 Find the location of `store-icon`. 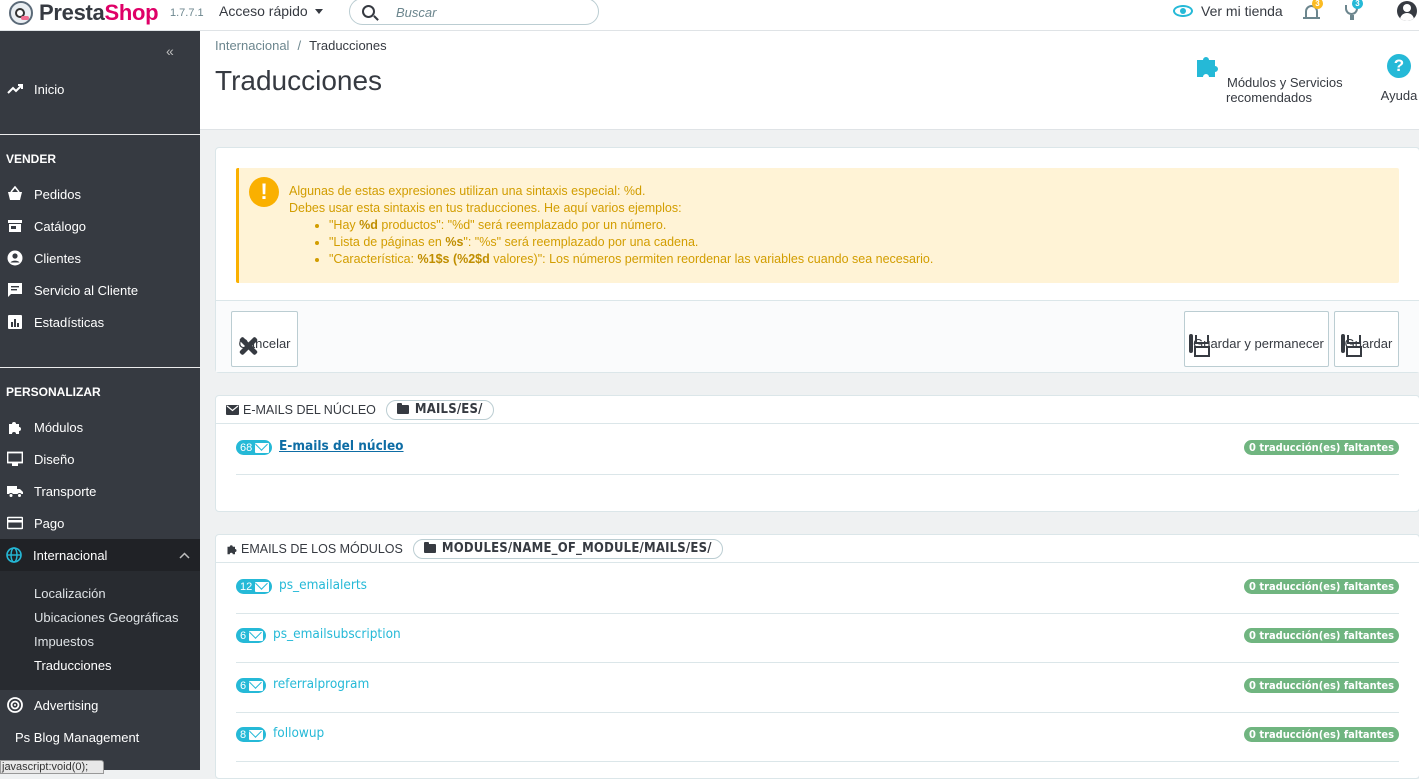

store-icon is located at coordinates (15, 226).